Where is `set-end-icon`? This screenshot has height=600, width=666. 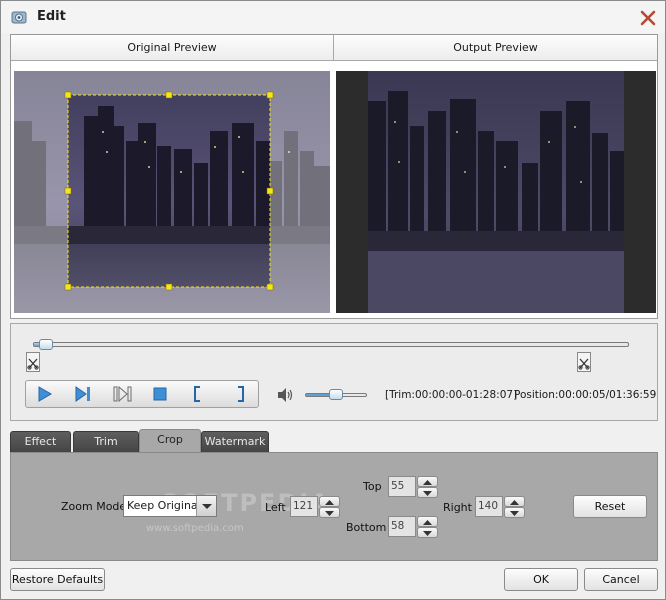
set-end-icon is located at coordinates (240, 394).